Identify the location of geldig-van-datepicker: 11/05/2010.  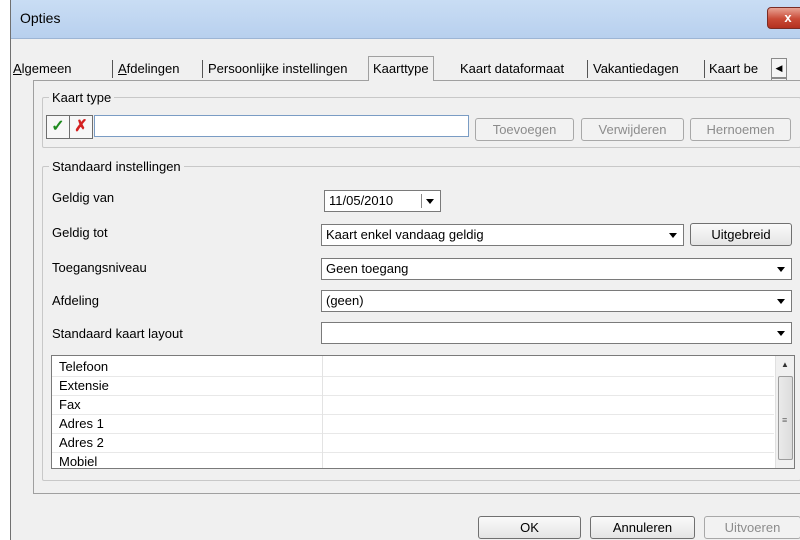
(382, 201).